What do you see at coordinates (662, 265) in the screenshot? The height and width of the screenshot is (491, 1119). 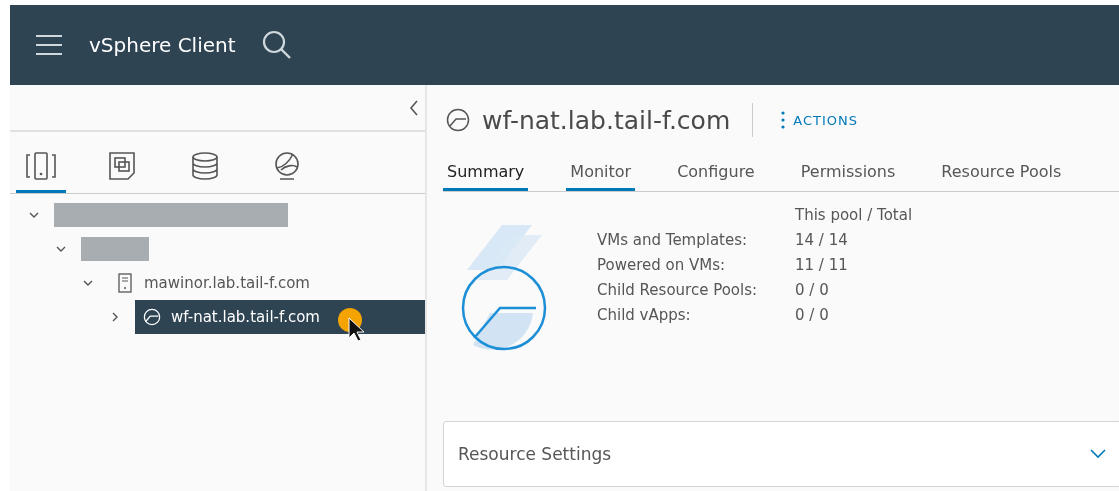 I see `stat-label: Powered on VMs:` at bounding box center [662, 265].